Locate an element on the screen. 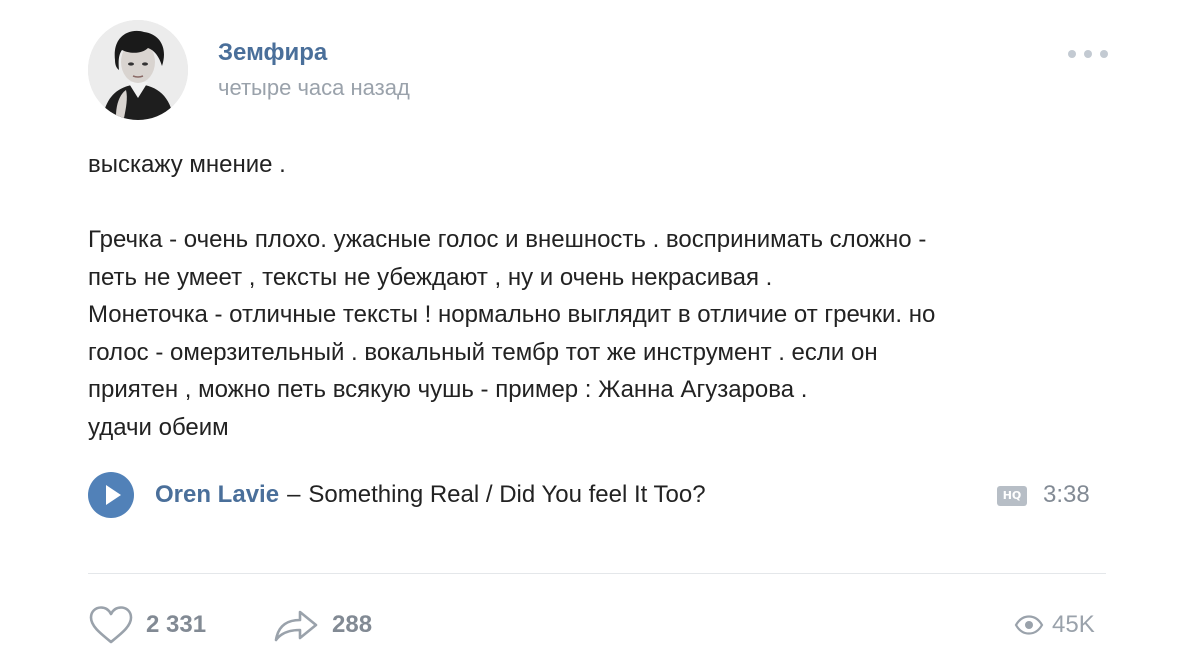 The width and height of the screenshot is (1200, 670). track-artist: Oren Lavie is located at coordinates (217, 494).